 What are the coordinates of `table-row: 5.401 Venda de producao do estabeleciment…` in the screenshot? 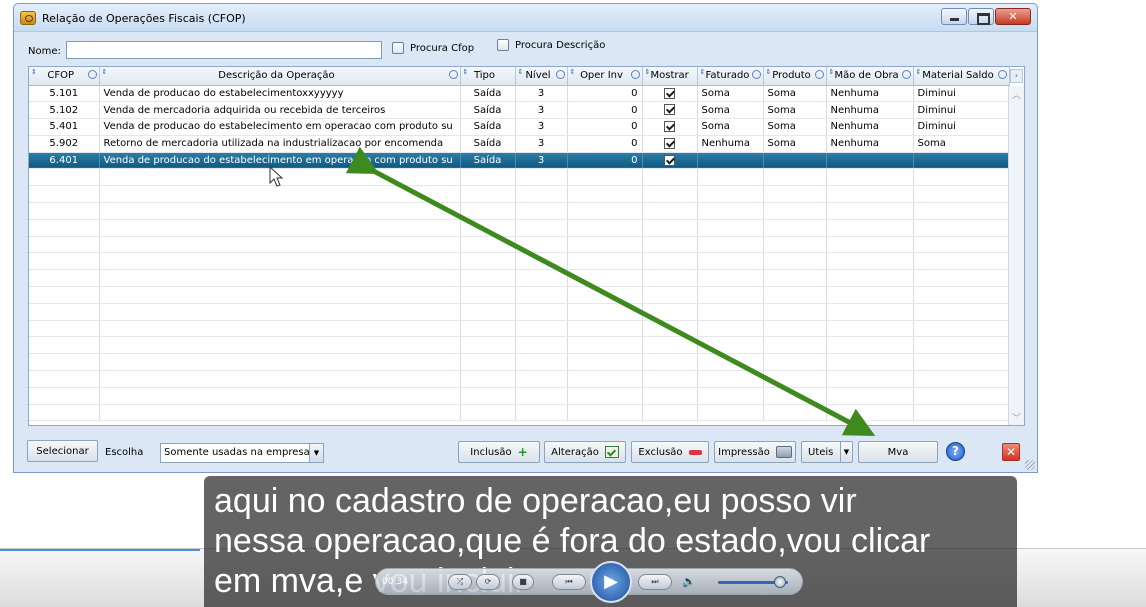 It's located at (519, 127).